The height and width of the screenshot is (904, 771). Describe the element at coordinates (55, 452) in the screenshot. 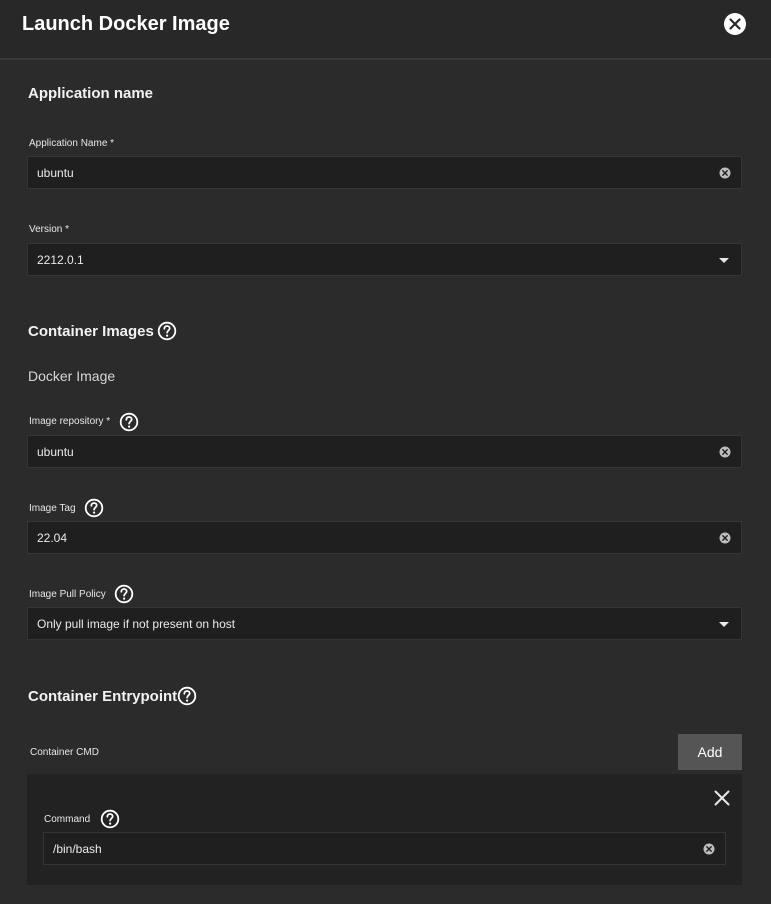

I see `image-repository-value: ubuntu` at that location.